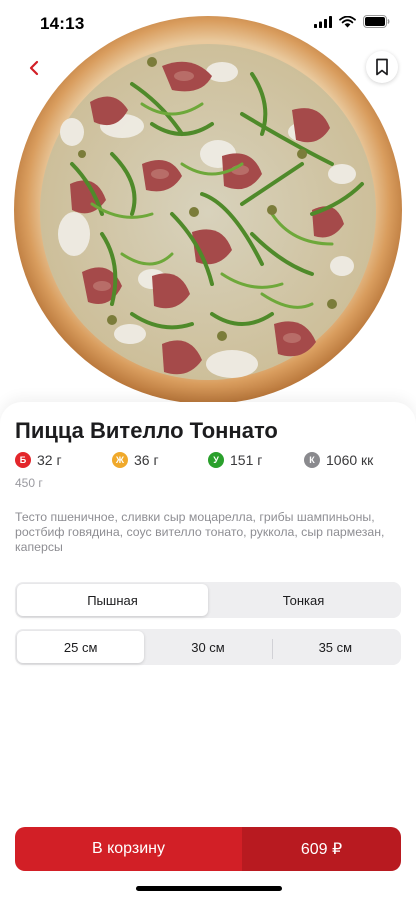 The height and width of the screenshot is (900, 416). Describe the element at coordinates (303, 600) in the screenshot. I see `dough-option-thin: Тонкая` at that location.